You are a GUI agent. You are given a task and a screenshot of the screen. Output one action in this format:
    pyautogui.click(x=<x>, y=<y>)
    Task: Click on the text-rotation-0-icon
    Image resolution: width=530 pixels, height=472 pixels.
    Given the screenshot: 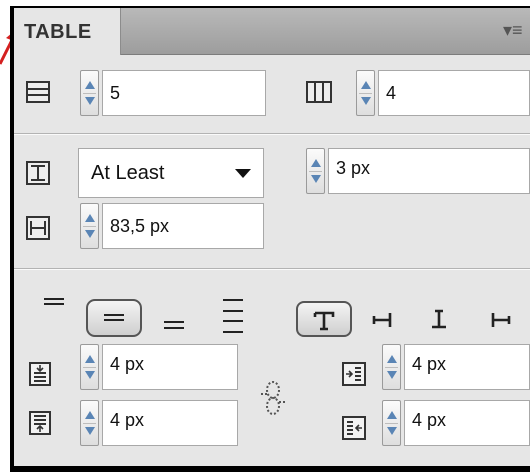 What is the action you would take?
    pyautogui.click(x=324, y=321)
    